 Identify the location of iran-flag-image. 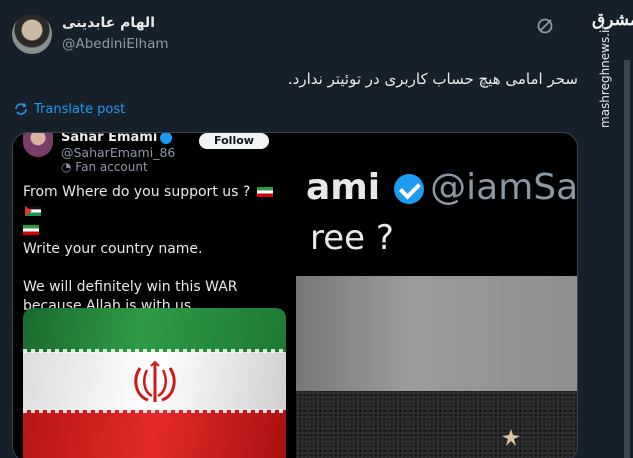
(154, 383).